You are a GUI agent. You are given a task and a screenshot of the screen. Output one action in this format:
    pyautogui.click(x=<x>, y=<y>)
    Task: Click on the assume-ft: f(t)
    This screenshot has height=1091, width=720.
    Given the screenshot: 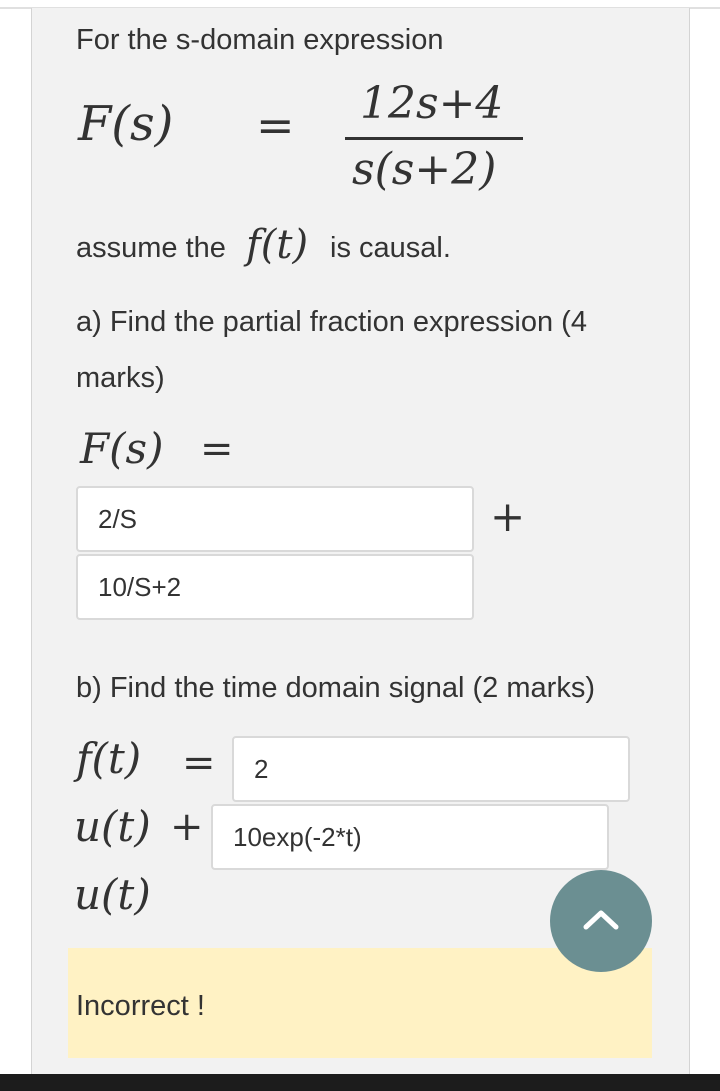 What is the action you would take?
    pyautogui.click(x=277, y=245)
    